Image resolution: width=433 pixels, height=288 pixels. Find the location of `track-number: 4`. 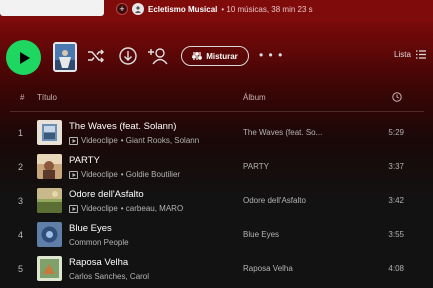

track-number: 4 is located at coordinates (21, 235).